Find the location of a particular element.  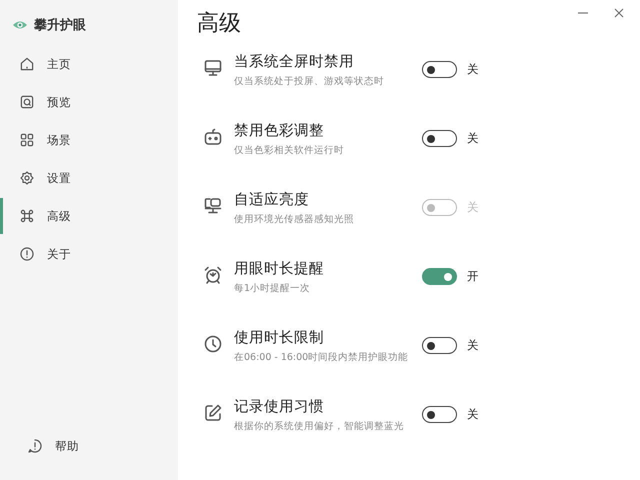

page-title: 高级 is located at coordinates (219, 24).